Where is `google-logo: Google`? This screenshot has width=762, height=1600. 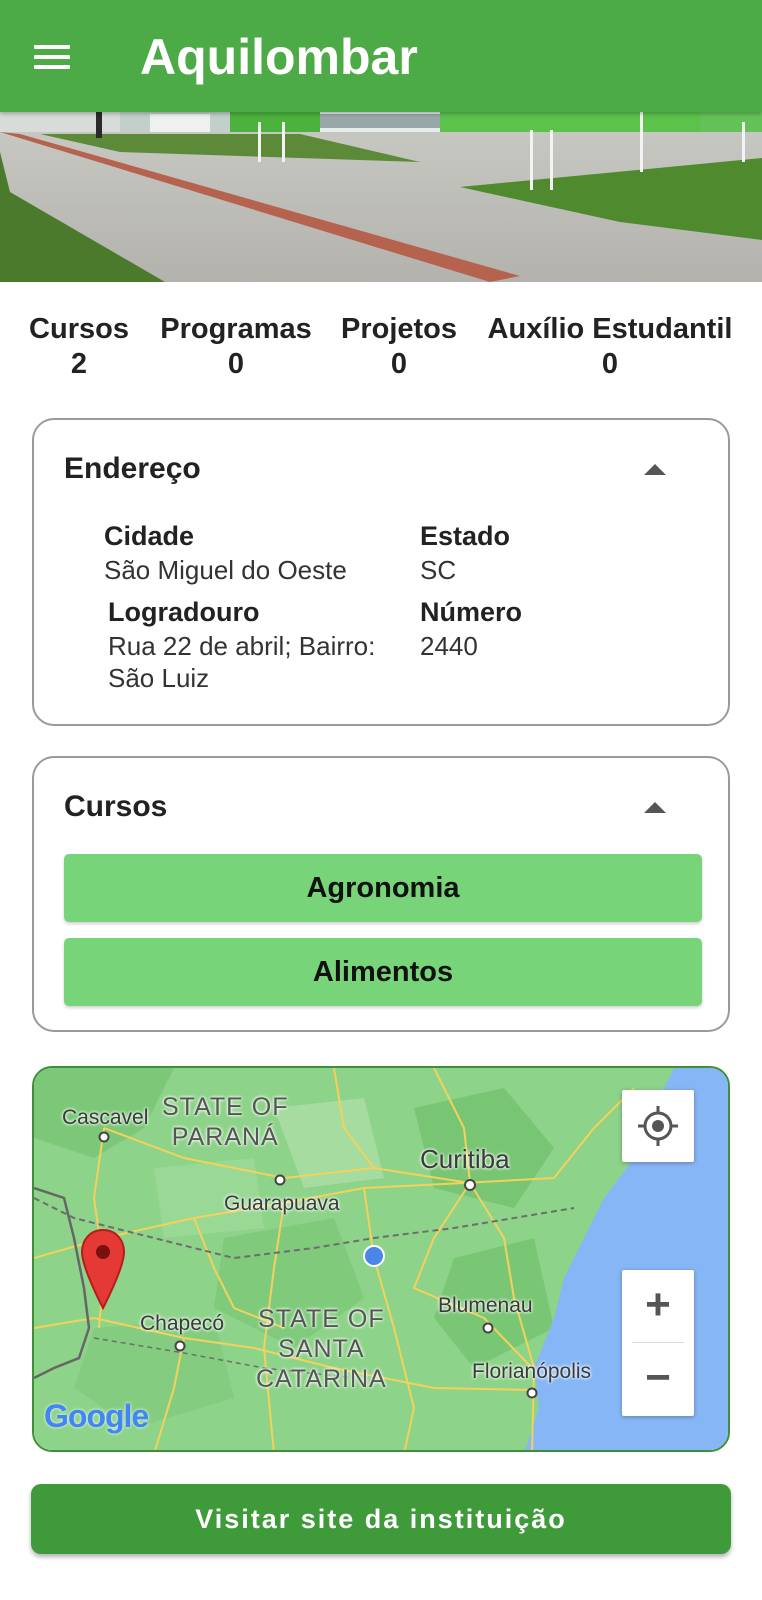 google-logo: Google is located at coordinates (96, 1416).